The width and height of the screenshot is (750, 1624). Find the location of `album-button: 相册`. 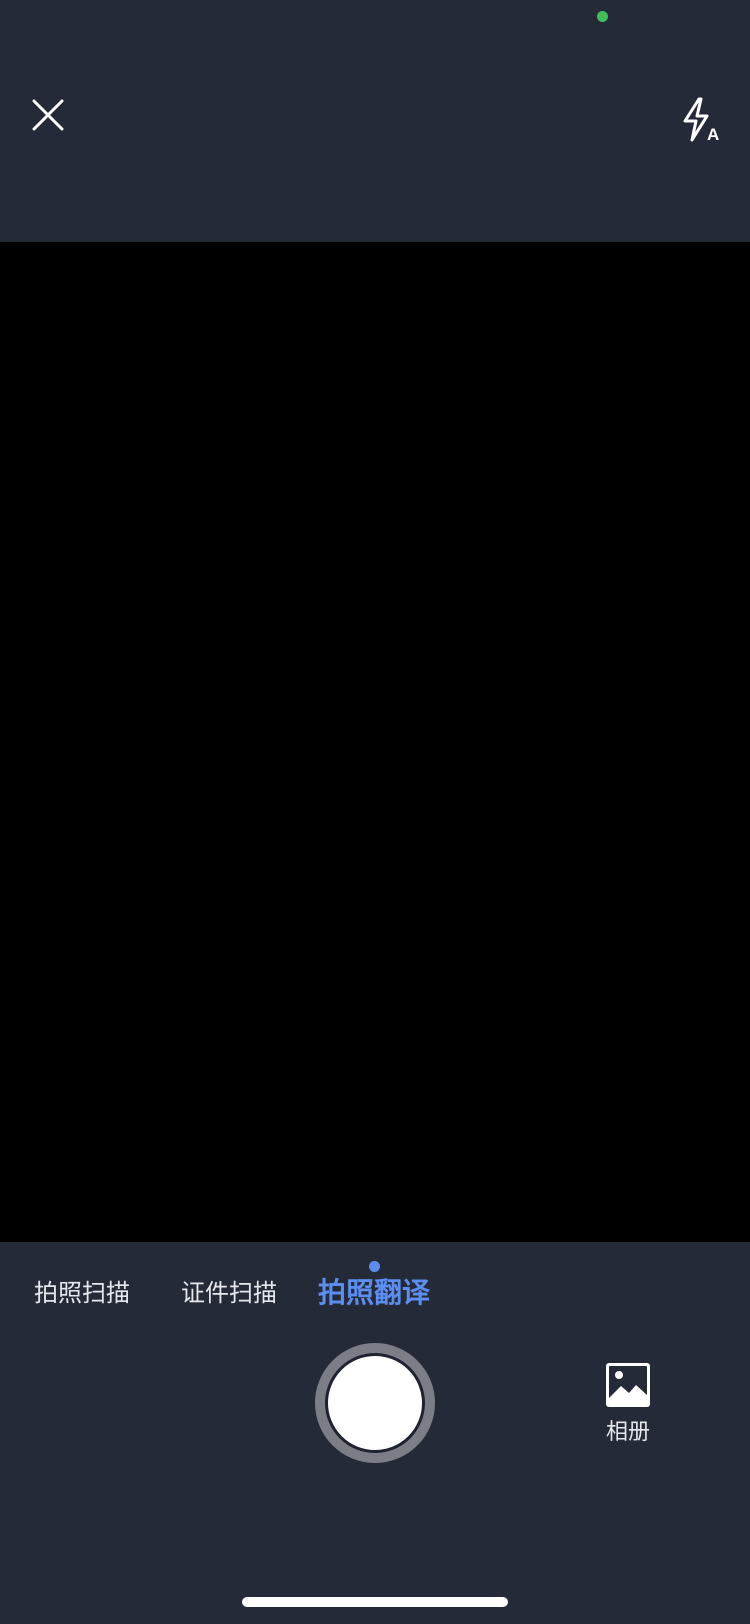

album-button: 相册 is located at coordinates (628, 1407).